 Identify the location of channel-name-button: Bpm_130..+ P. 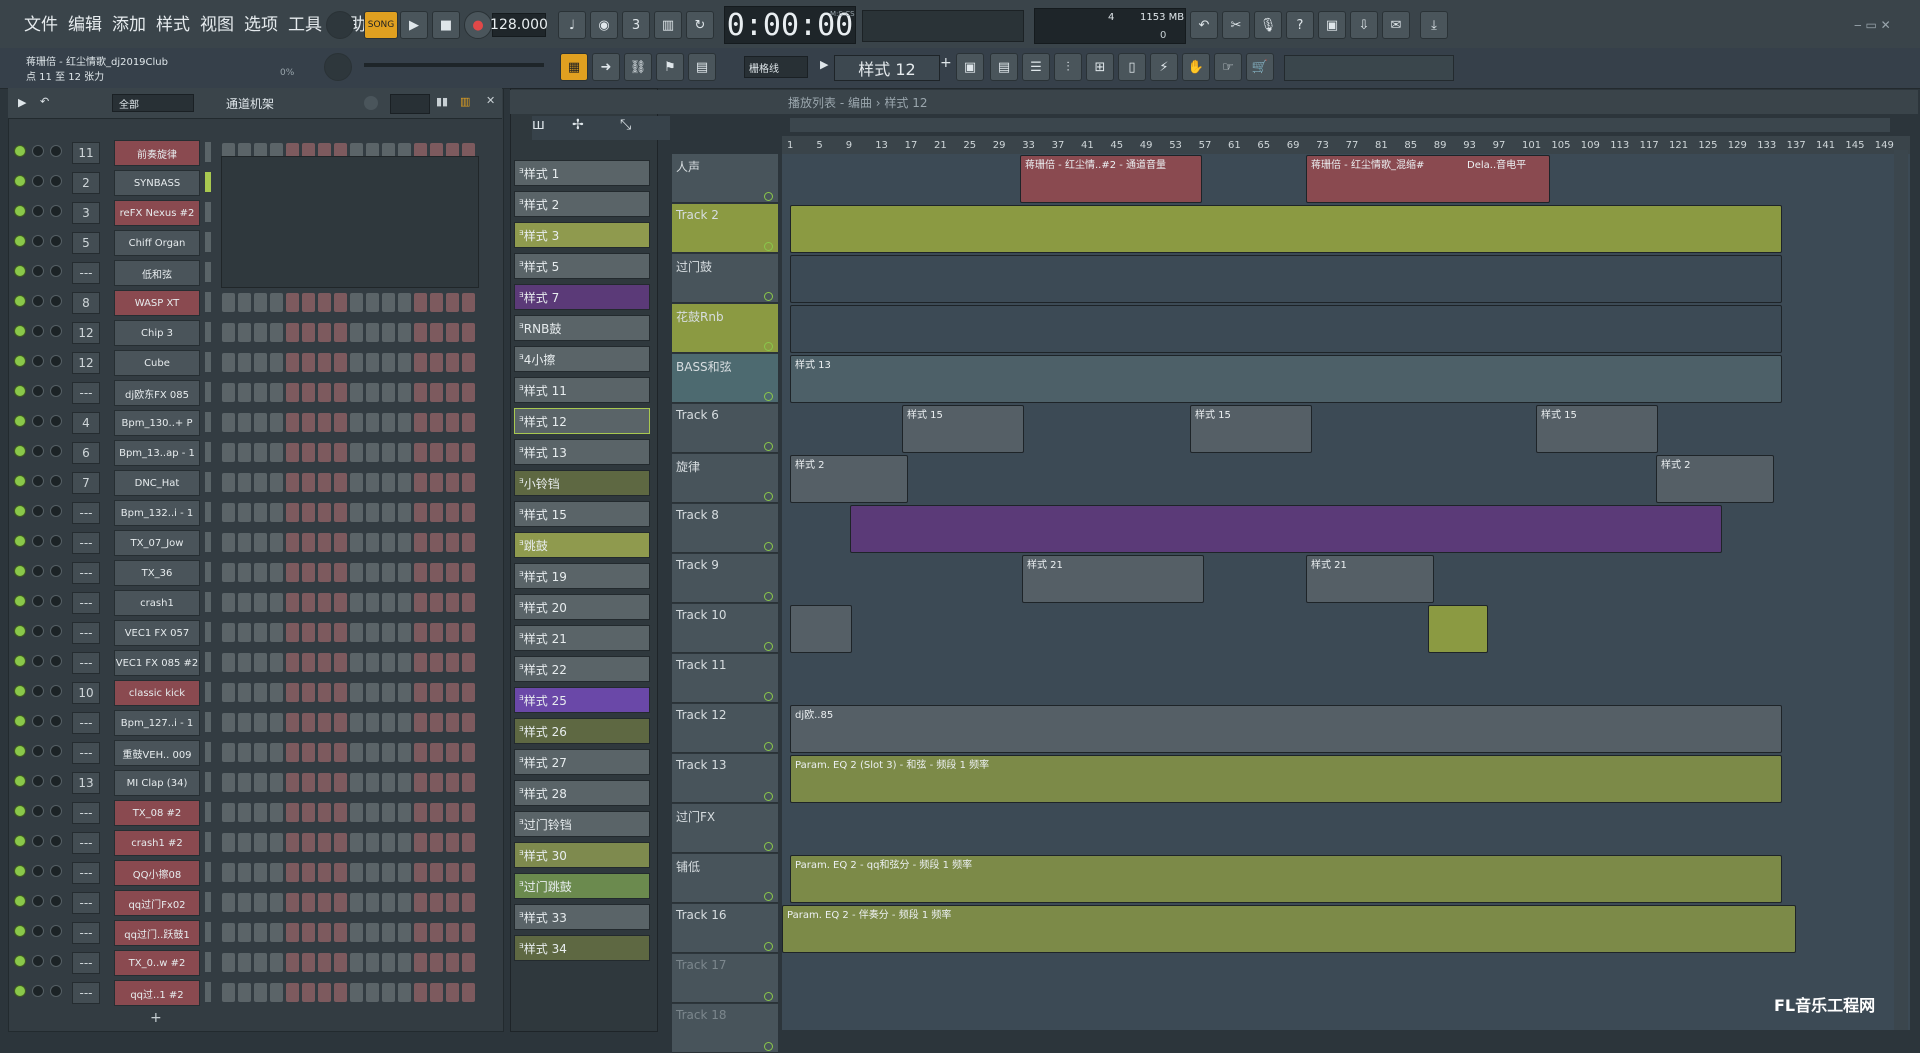
(157, 423).